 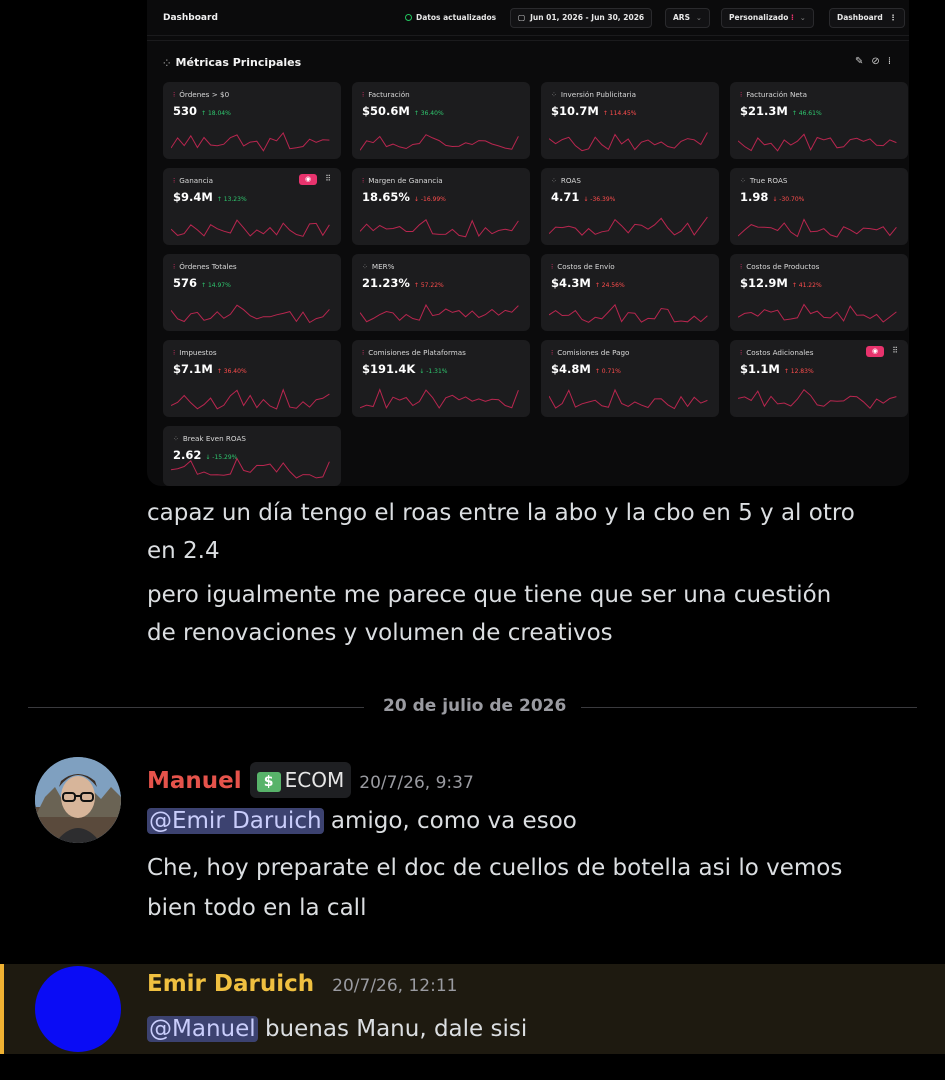 What do you see at coordinates (403, 111) in the screenshot?
I see `metric-value: $50.6M ↑ 36.40%` at bounding box center [403, 111].